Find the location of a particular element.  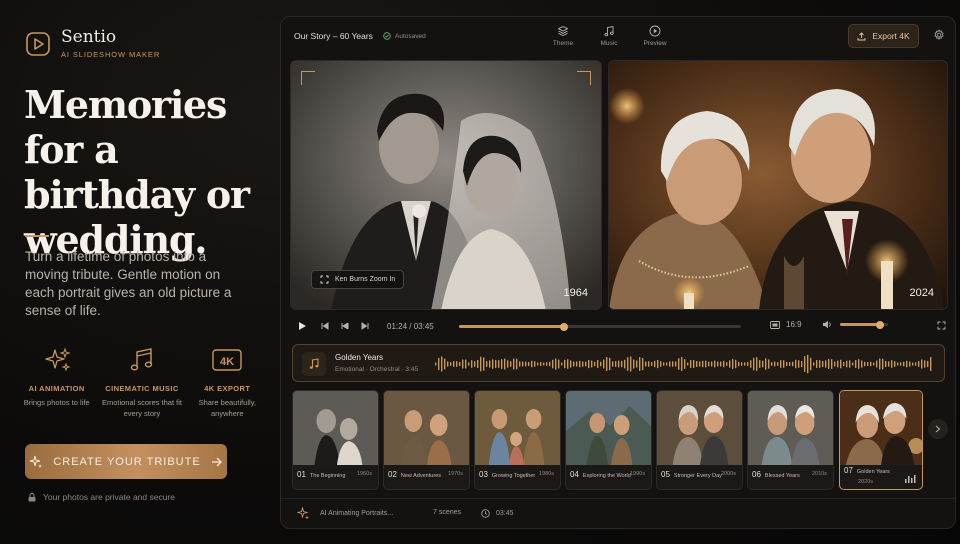

skip-start-icon is located at coordinates (325, 326).